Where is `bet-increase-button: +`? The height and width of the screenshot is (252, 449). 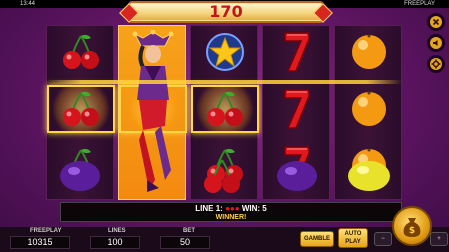 bet-increase-button: + is located at coordinates (439, 239).